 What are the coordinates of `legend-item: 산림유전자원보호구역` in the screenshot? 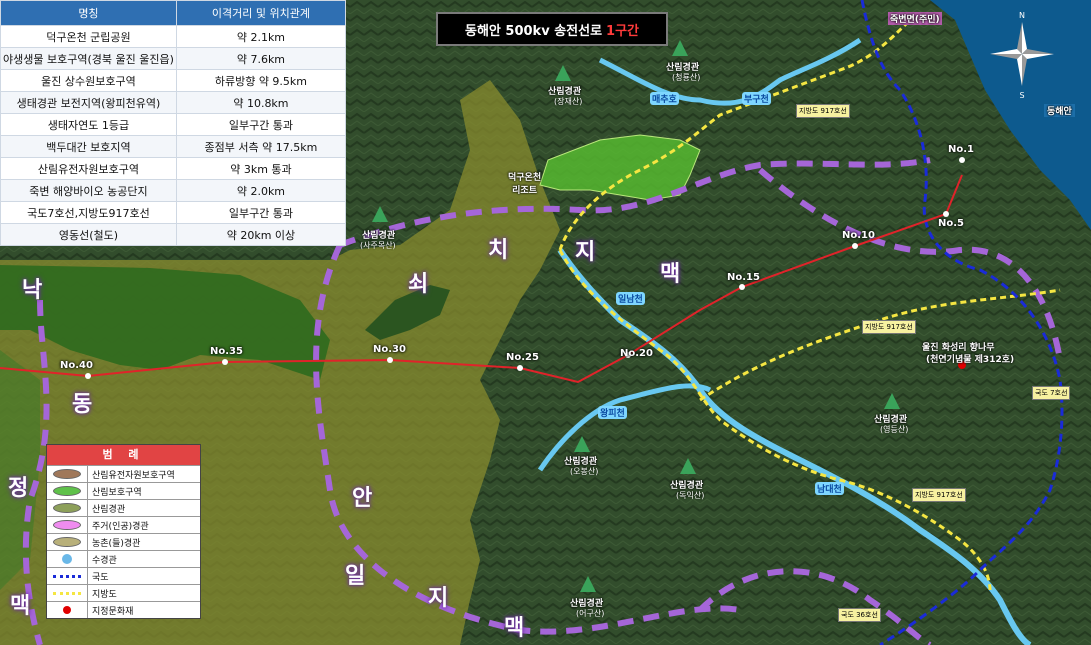 It's located at (123, 473).